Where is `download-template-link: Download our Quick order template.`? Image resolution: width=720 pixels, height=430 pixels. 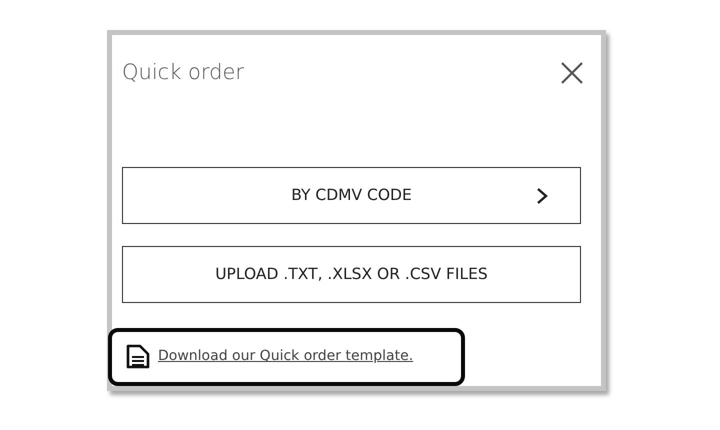
download-template-link: Download our Quick order template. is located at coordinates (286, 357).